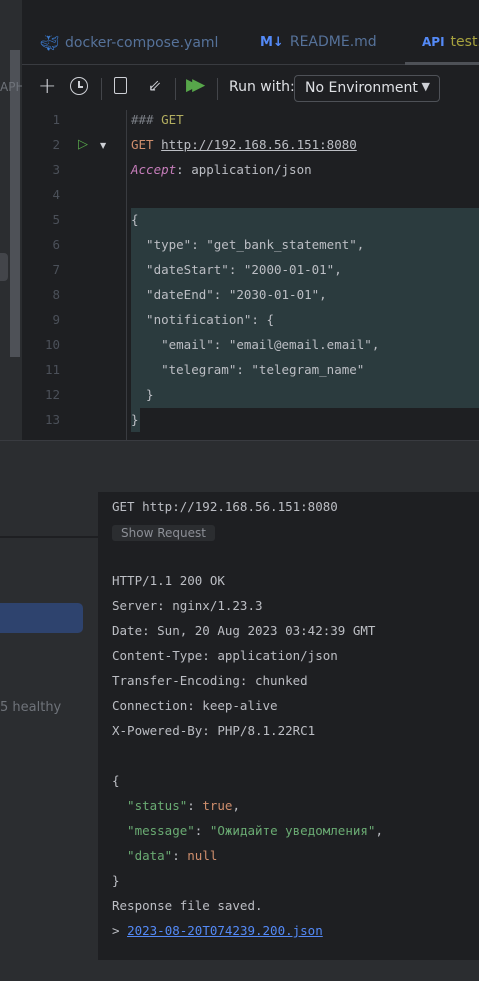 Image resolution: width=479 pixels, height=981 pixels. What do you see at coordinates (103, 145) in the screenshot?
I see `run-options-chevron-icon: ▼` at bounding box center [103, 145].